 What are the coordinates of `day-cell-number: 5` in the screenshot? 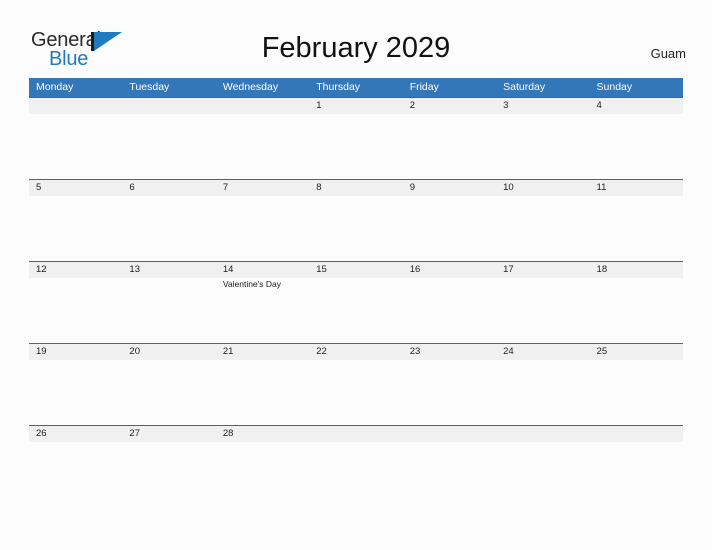 It's located at (75, 188).